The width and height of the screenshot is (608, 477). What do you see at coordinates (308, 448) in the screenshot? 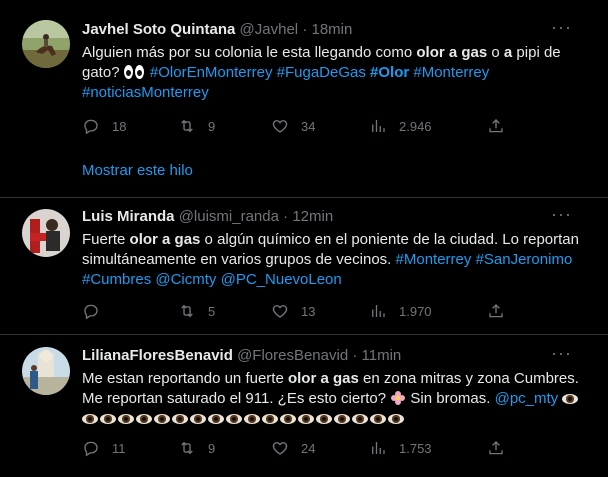
I see `like-count: 24` at bounding box center [308, 448].